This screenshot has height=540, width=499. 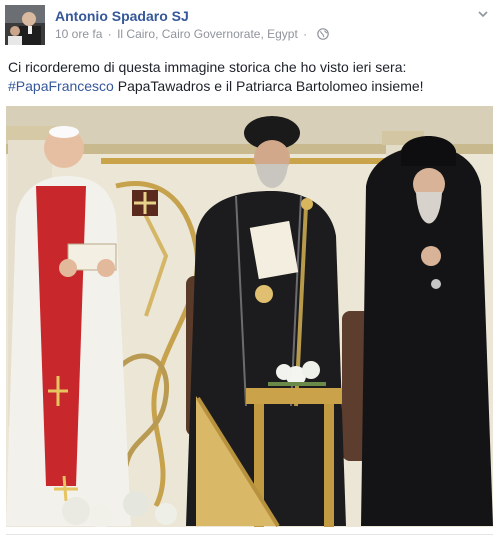 What do you see at coordinates (122, 16) in the screenshot?
I see `author-name: Antonio Spadaro SJ` at bounding box center [122, 16].